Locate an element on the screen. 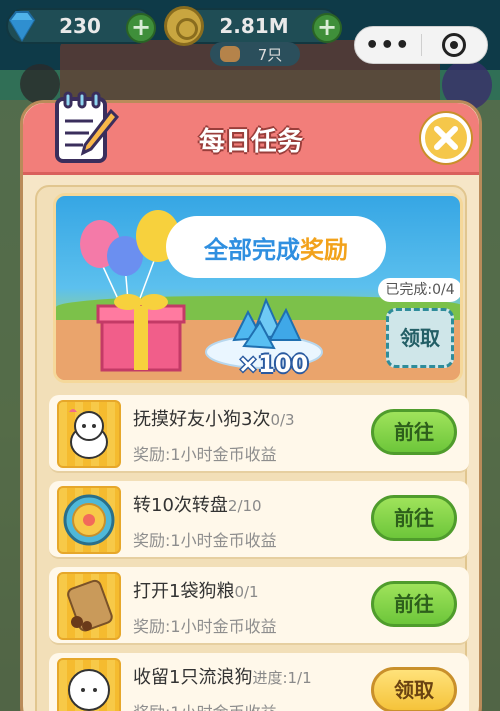 The image size is (500, 711). banner-title: 全部完成奖励 is located at coordinates (276, 247).